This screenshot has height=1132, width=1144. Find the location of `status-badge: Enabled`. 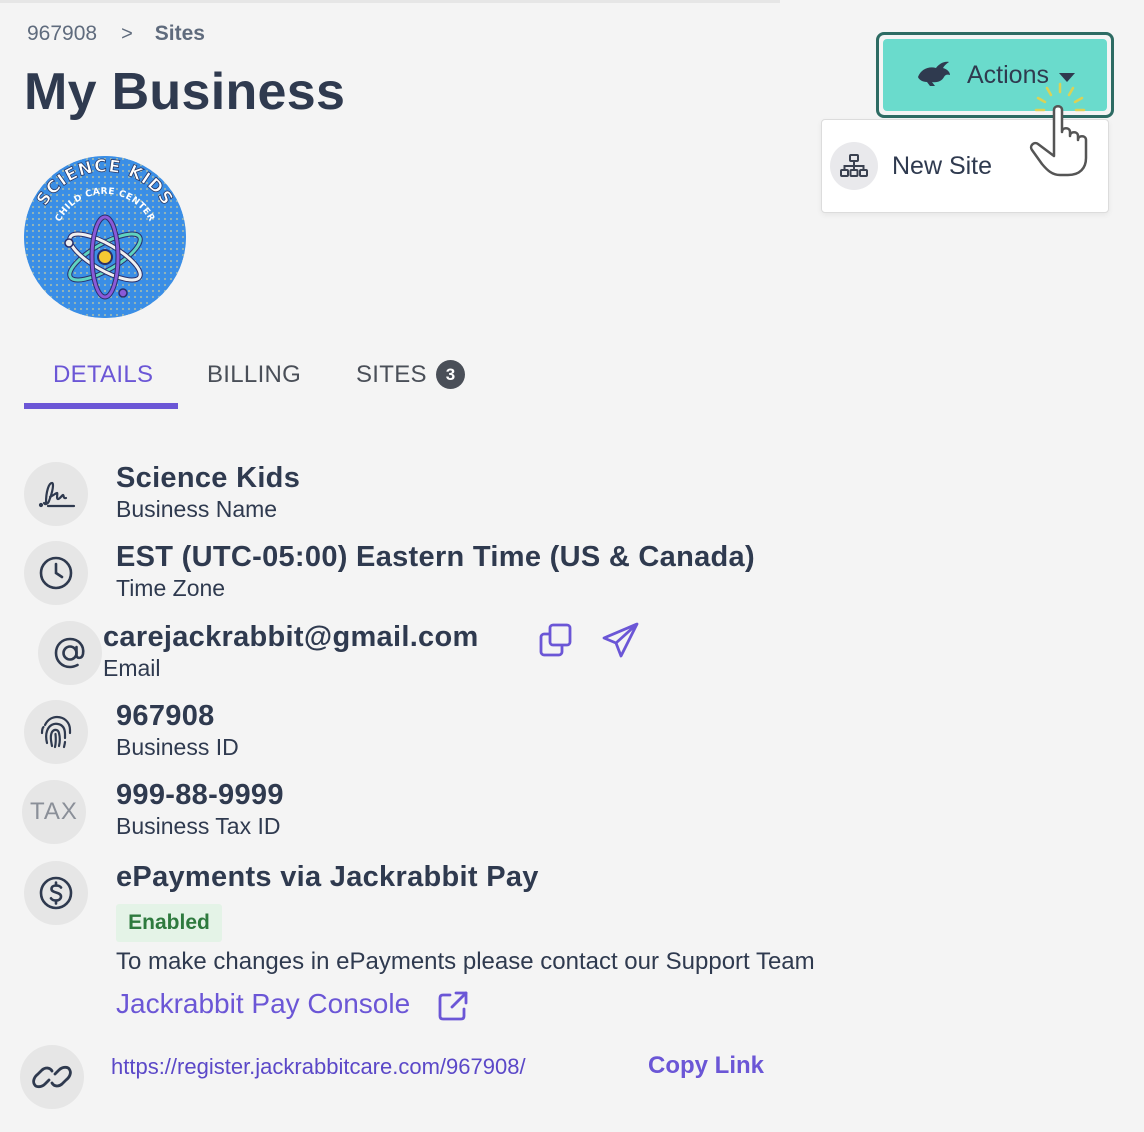

status-badge: Enabled is located at coordinates (169, 923).